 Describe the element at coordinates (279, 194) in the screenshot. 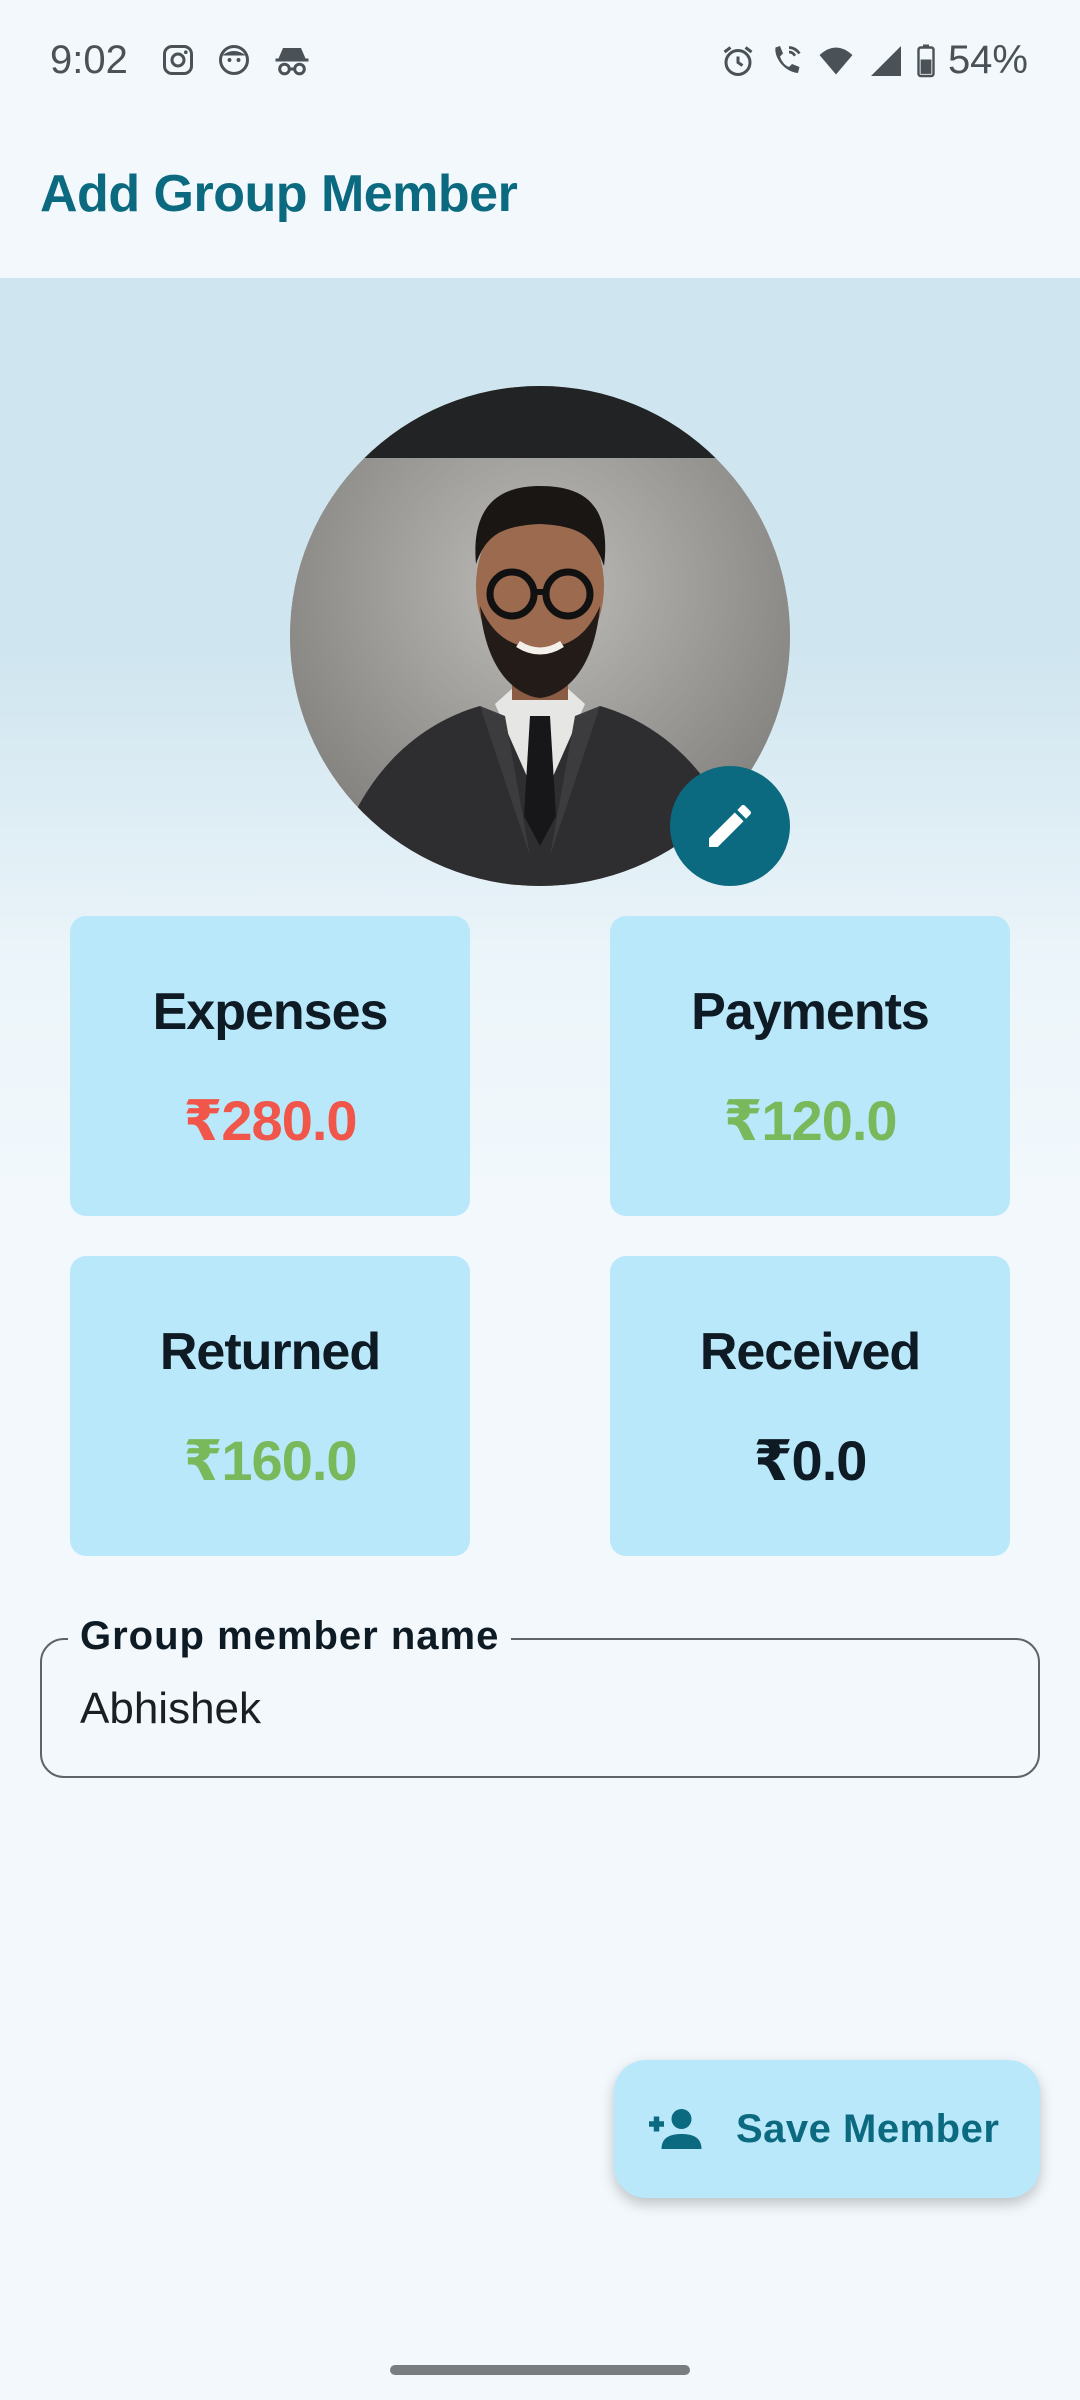

I see `page-title: Add Group Member` at that location.